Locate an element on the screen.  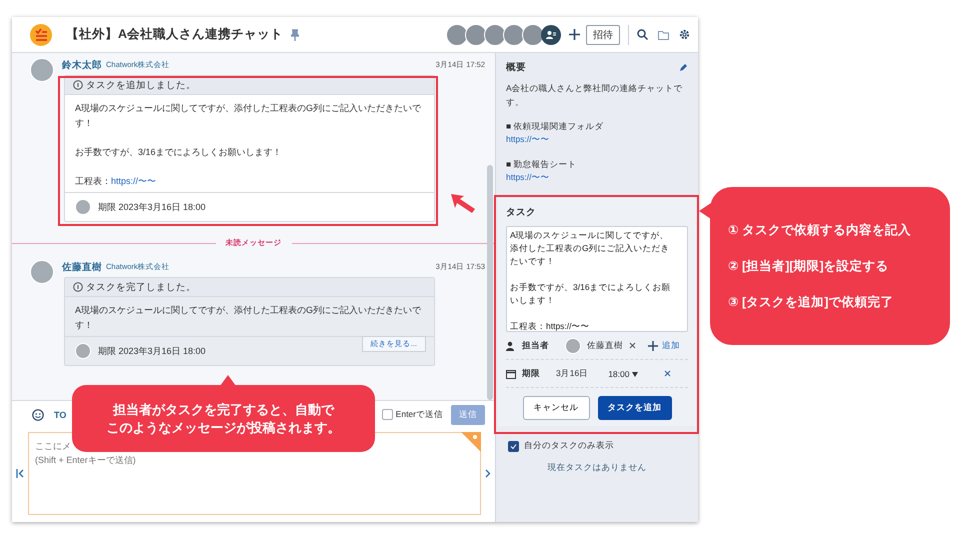
emoji-icon is located at coordinates (38, 414).